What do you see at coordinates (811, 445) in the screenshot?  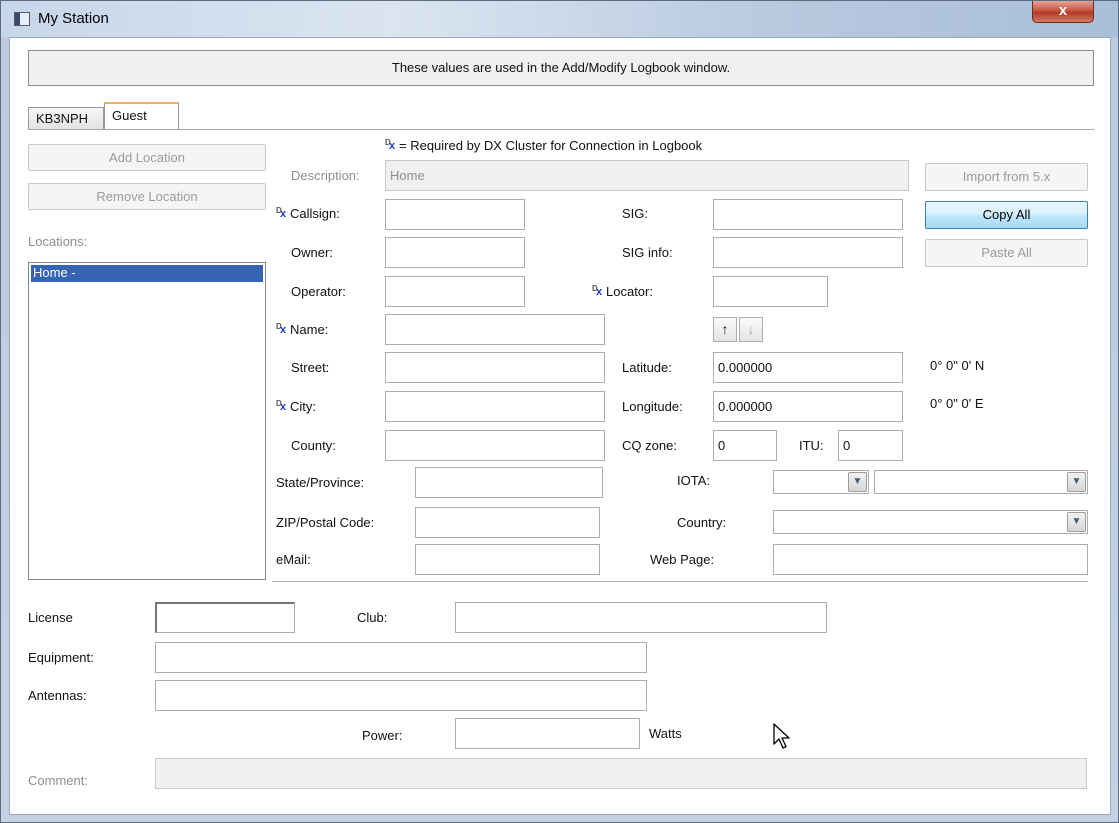 I see `itu-label: ITU:` at bounding box center [811, 445].